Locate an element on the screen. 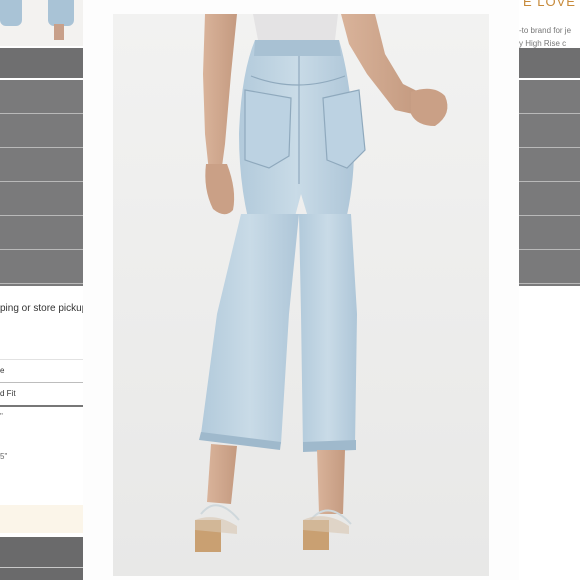  option-row-selected: d Fit is located at coordinates (41, 394).